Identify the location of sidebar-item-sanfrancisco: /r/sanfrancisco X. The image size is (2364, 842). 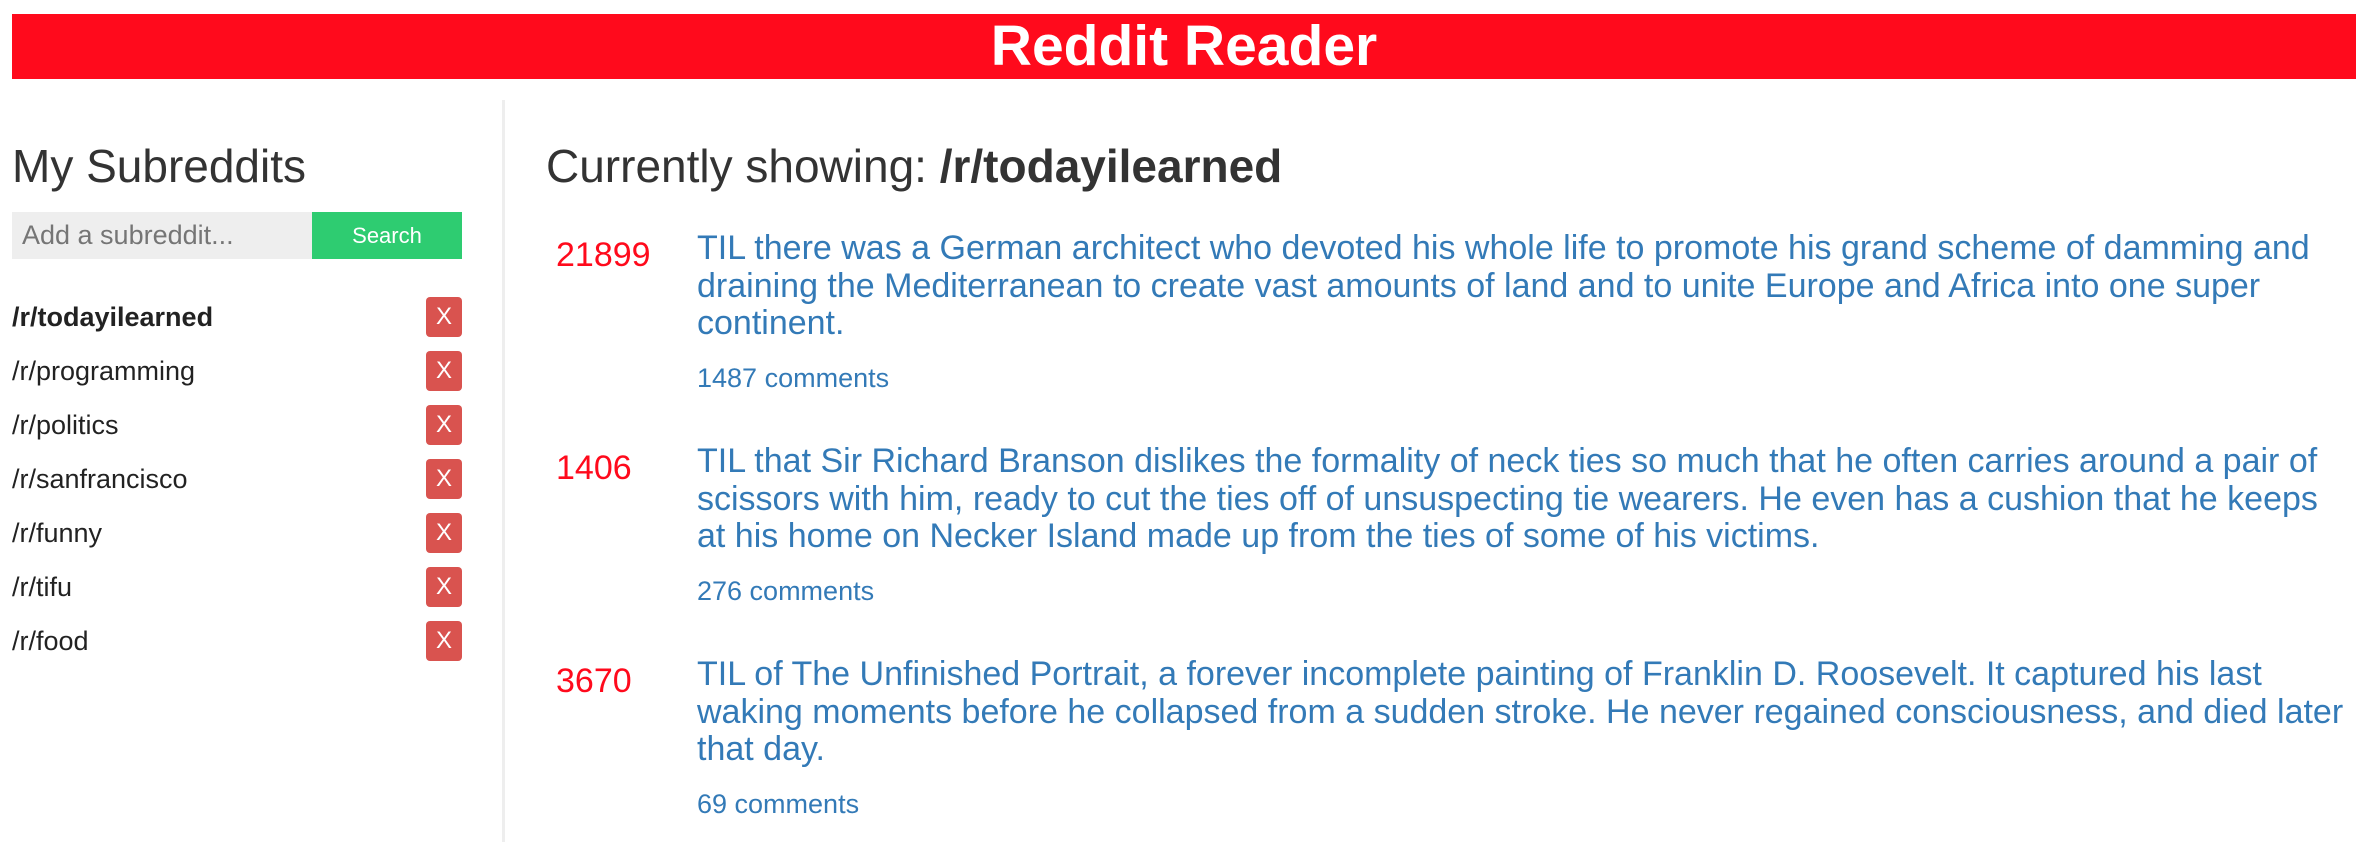
(237, 479).